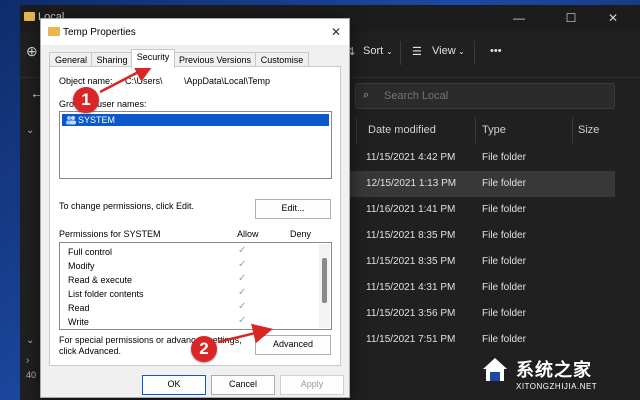 This screenshot has height=400, width=640. I want to click on arrow-to-security-tab, so click(127, 78).